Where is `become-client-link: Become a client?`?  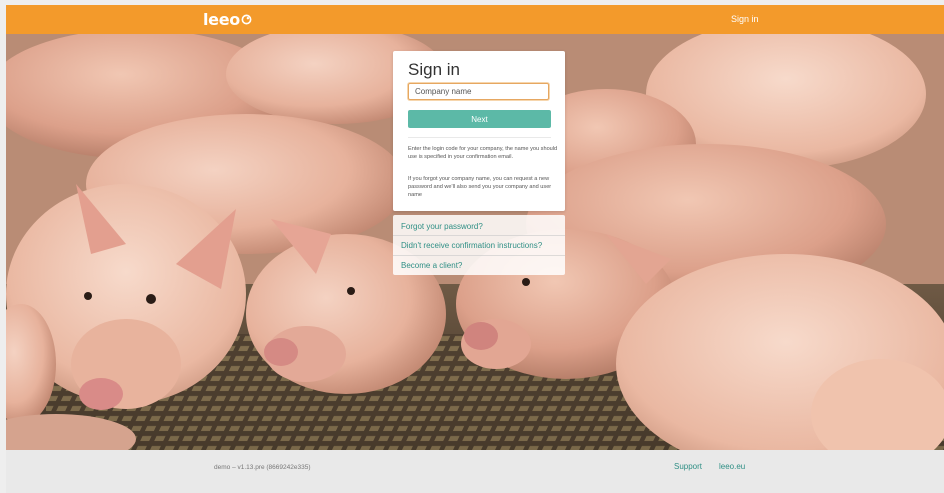
become-client-link: Become a client? is located at coordinates (431, 265).